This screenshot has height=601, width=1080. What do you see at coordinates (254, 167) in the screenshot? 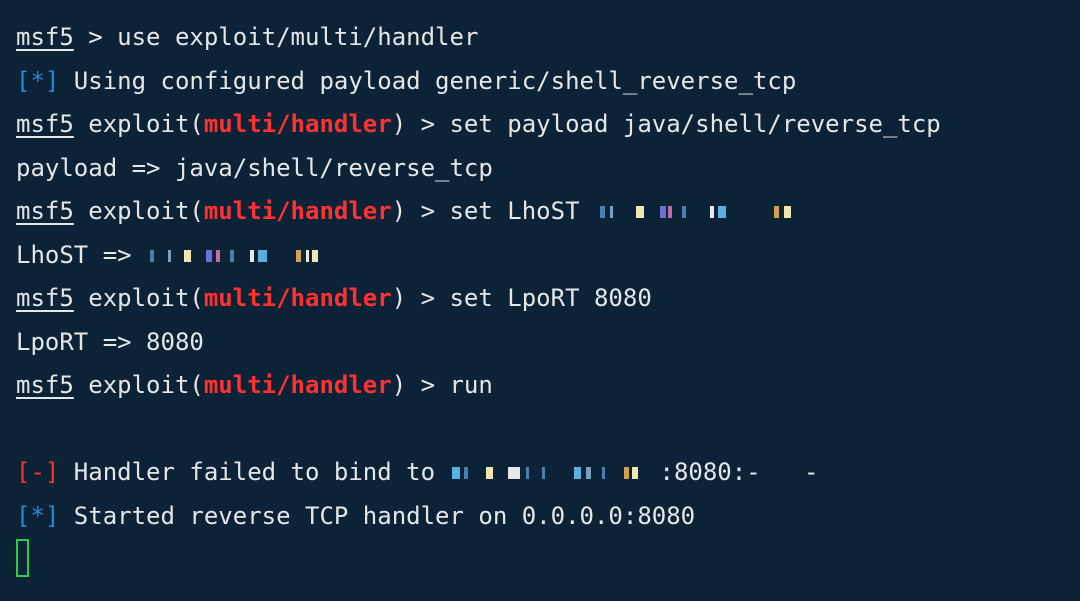
I see `output-text: payload => java/shell/reverse_tcp` at bounding box center [254, 167].